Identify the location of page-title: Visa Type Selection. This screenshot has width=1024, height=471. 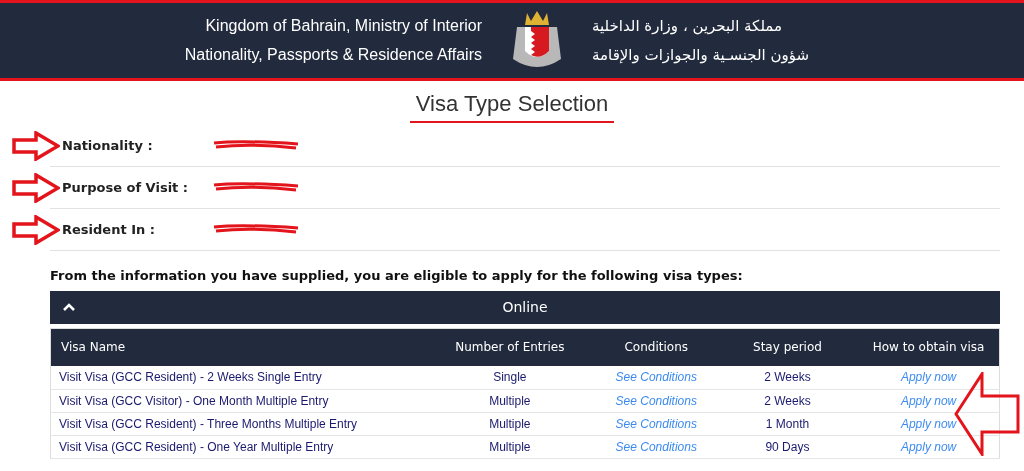
(512, 107).